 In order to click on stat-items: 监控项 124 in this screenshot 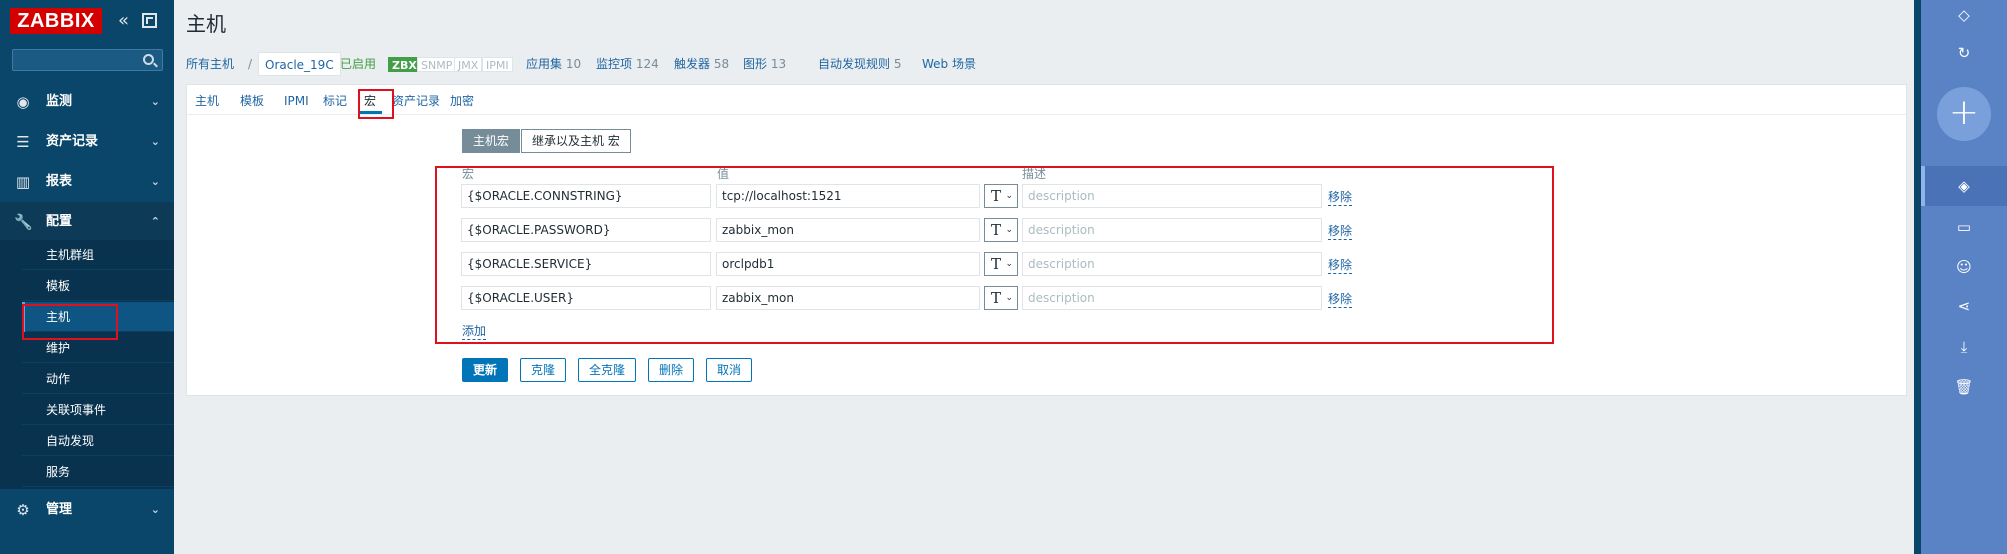, I will do `click(627, 64)`.